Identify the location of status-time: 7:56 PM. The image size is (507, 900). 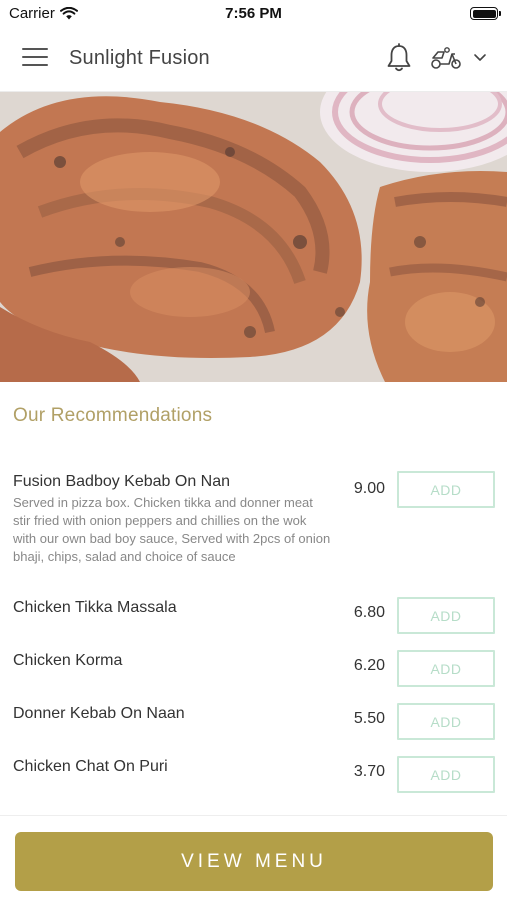
(253, 13).